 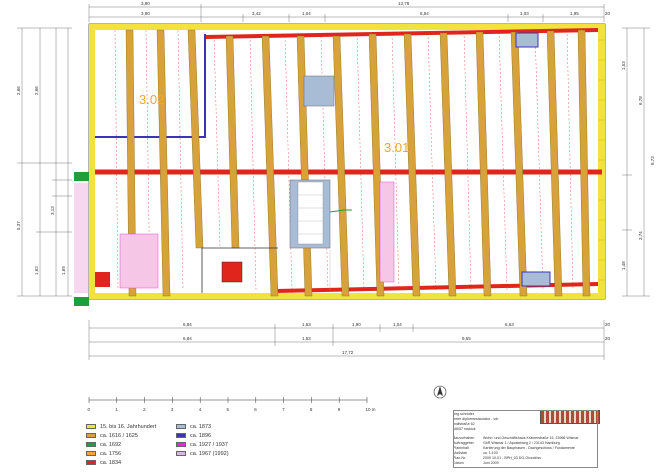 What do you see at coordinates (524, 13) in the screenshot?
I see `dim-top-e: 1,03` at bounding box center [524, 13].